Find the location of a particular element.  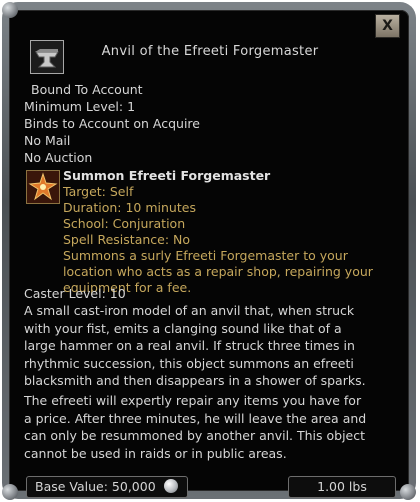

spell-name: Summon Efreeti Forgemaster is located at coordinates (167, 175).